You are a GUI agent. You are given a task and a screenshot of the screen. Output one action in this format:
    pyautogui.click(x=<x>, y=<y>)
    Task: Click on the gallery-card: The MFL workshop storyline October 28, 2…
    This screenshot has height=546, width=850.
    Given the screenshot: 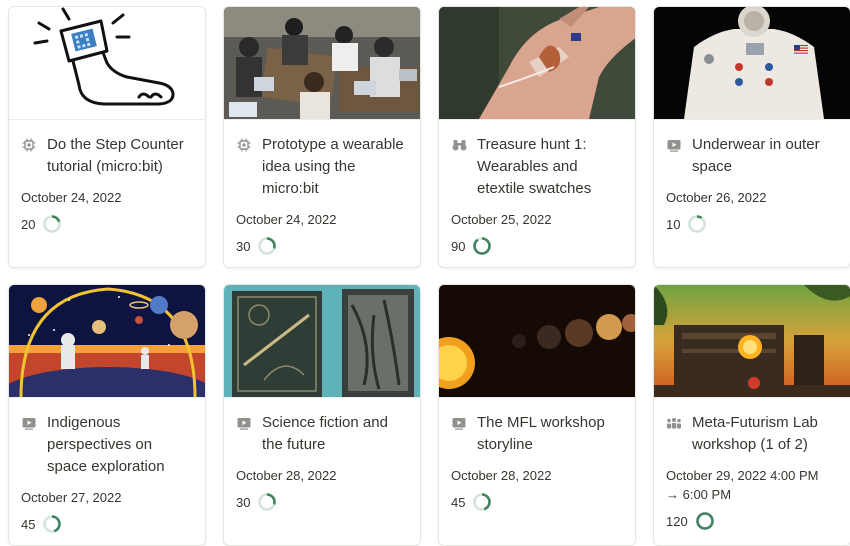 What is the action you would take?
    pyautogui.click(x=537, y=415)
    